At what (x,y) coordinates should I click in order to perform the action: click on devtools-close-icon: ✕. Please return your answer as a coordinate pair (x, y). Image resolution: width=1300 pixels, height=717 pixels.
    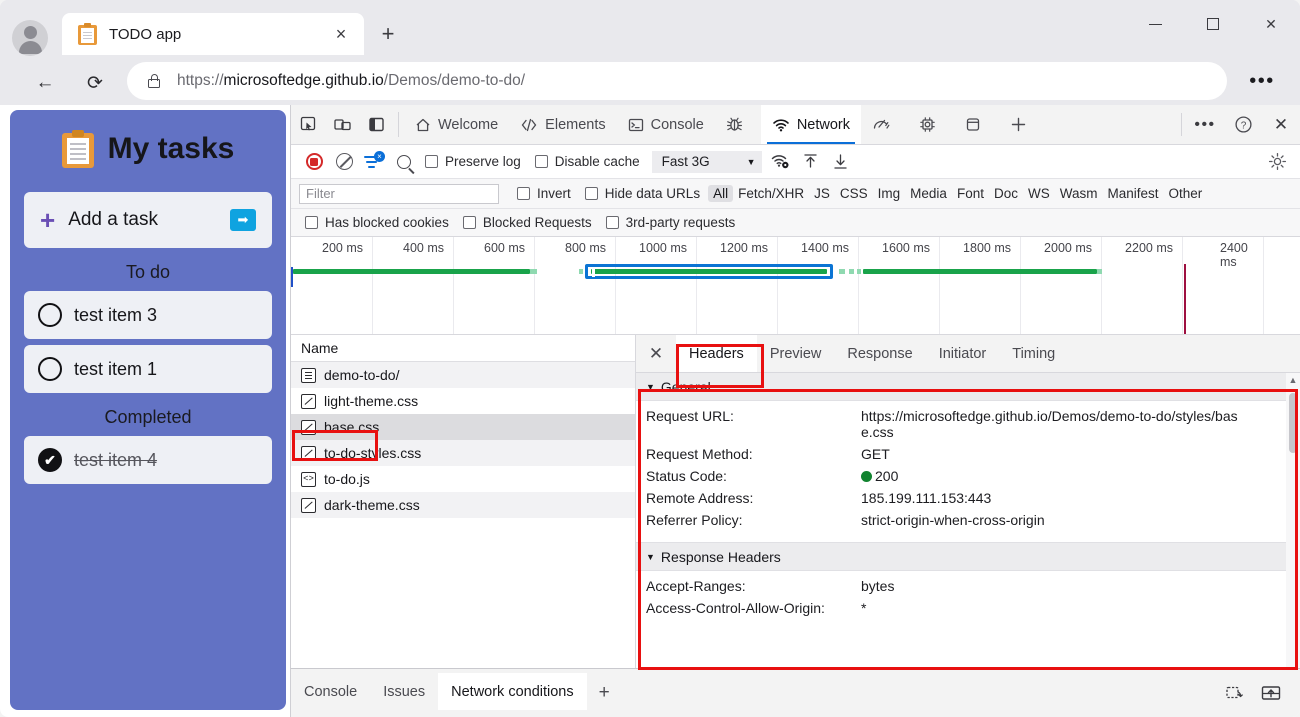
    Looking at the image, I should click on (1281, 124).